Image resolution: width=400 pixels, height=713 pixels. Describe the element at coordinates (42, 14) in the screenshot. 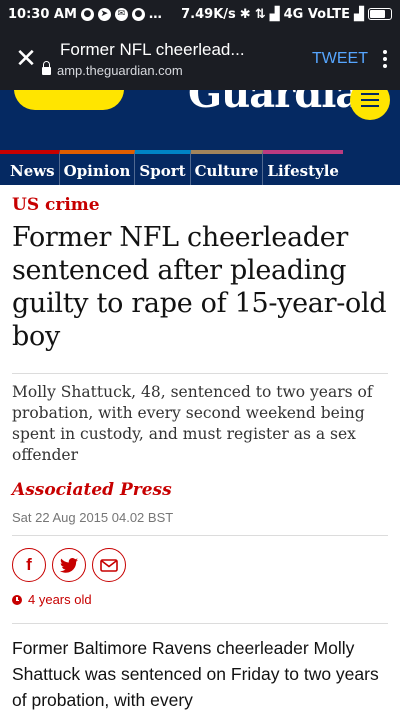

I see `status-time: 10:30 AM` at that location.